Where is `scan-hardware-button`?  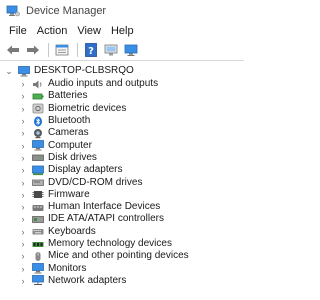 scan-hardware-button is located at coordinates (131, 50).